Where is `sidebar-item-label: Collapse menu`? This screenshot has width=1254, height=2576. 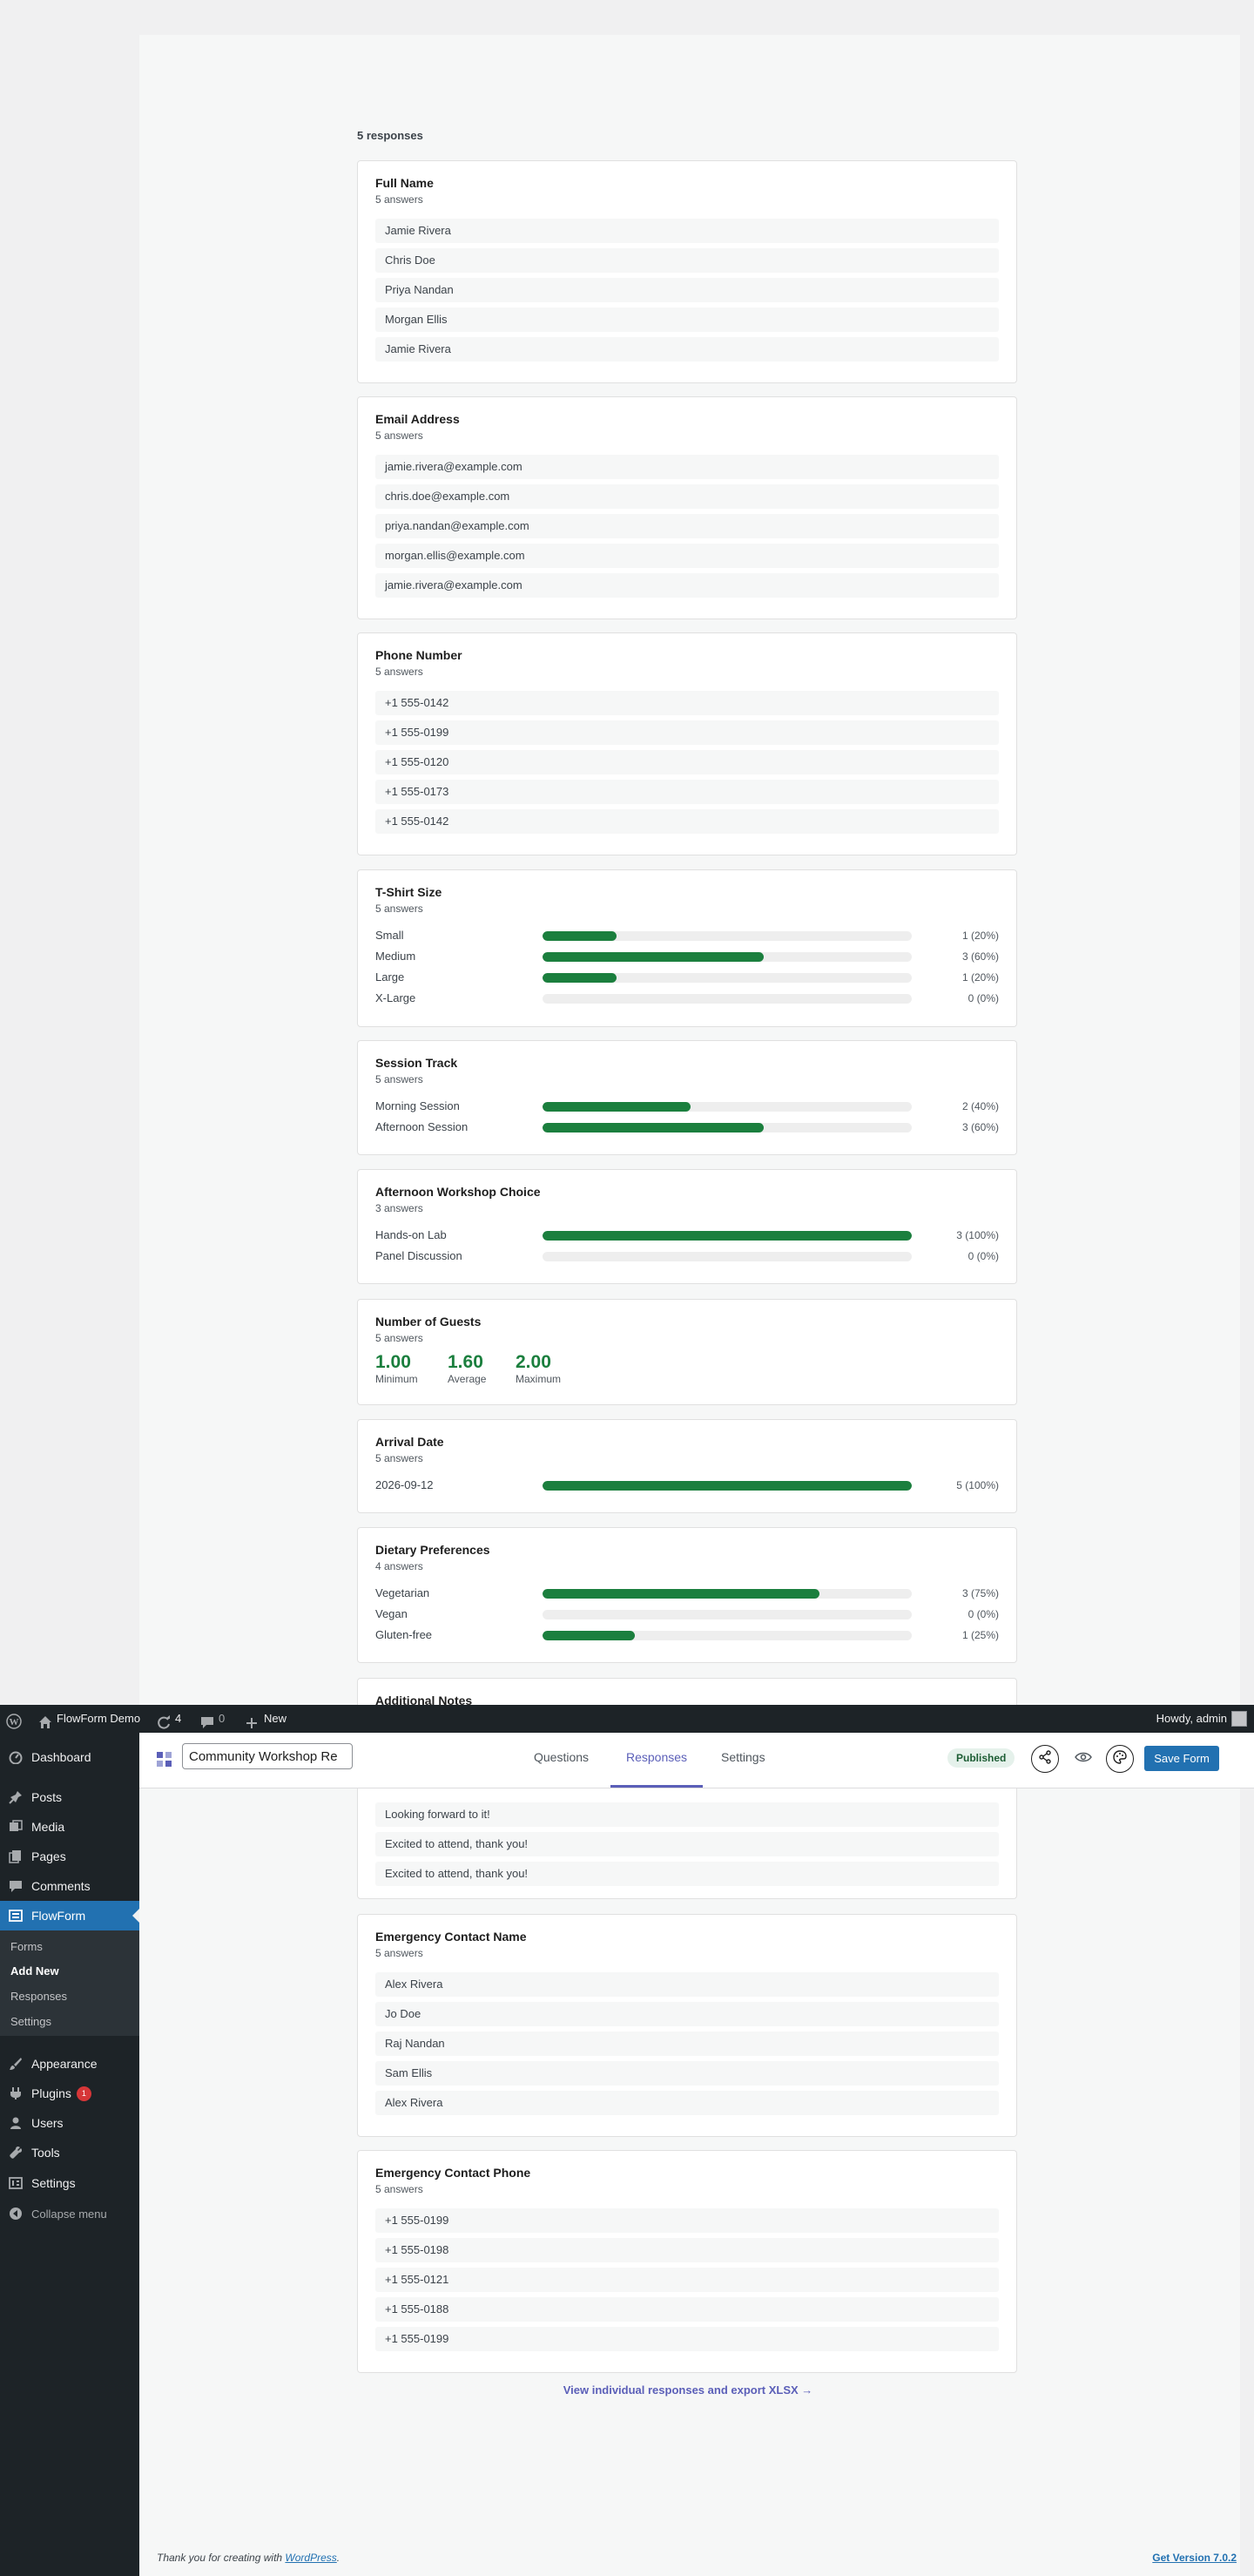
sidebar-item-label: Collapse menu is located at coordinates (69, 2214).